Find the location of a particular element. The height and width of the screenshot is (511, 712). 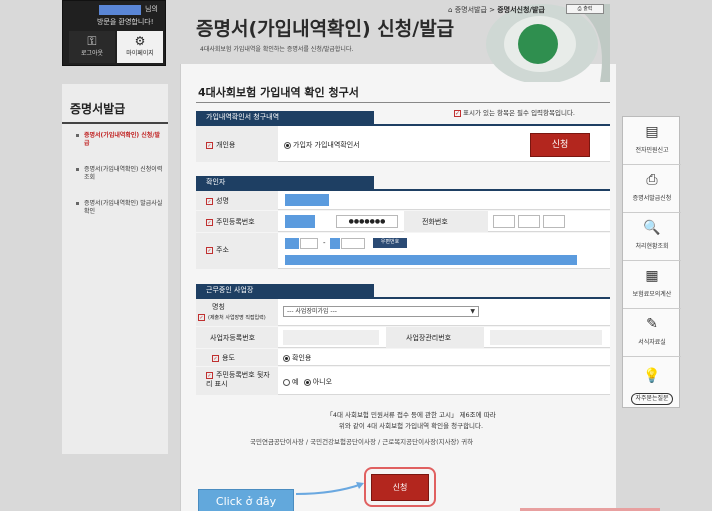

zip-dash: - is located at coordinates (324, 243).